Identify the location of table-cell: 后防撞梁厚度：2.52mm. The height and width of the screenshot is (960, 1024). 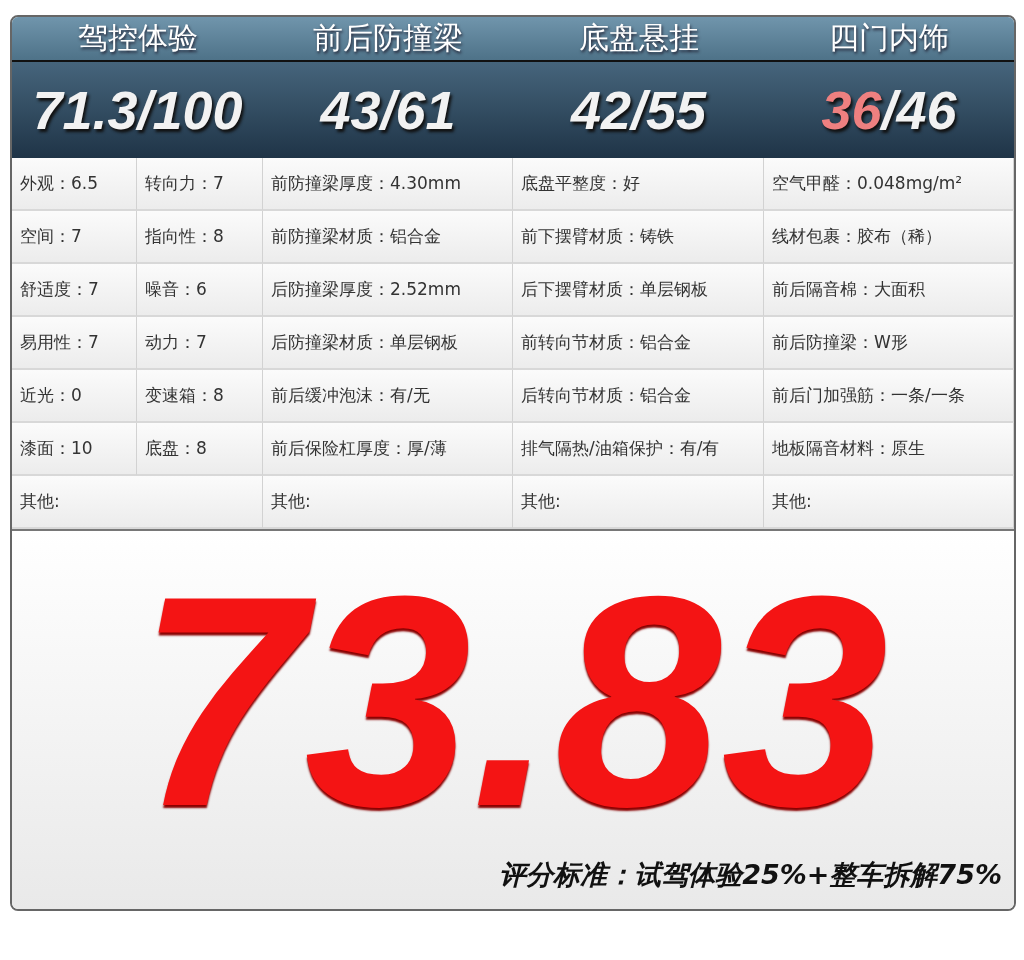
(388, 290).